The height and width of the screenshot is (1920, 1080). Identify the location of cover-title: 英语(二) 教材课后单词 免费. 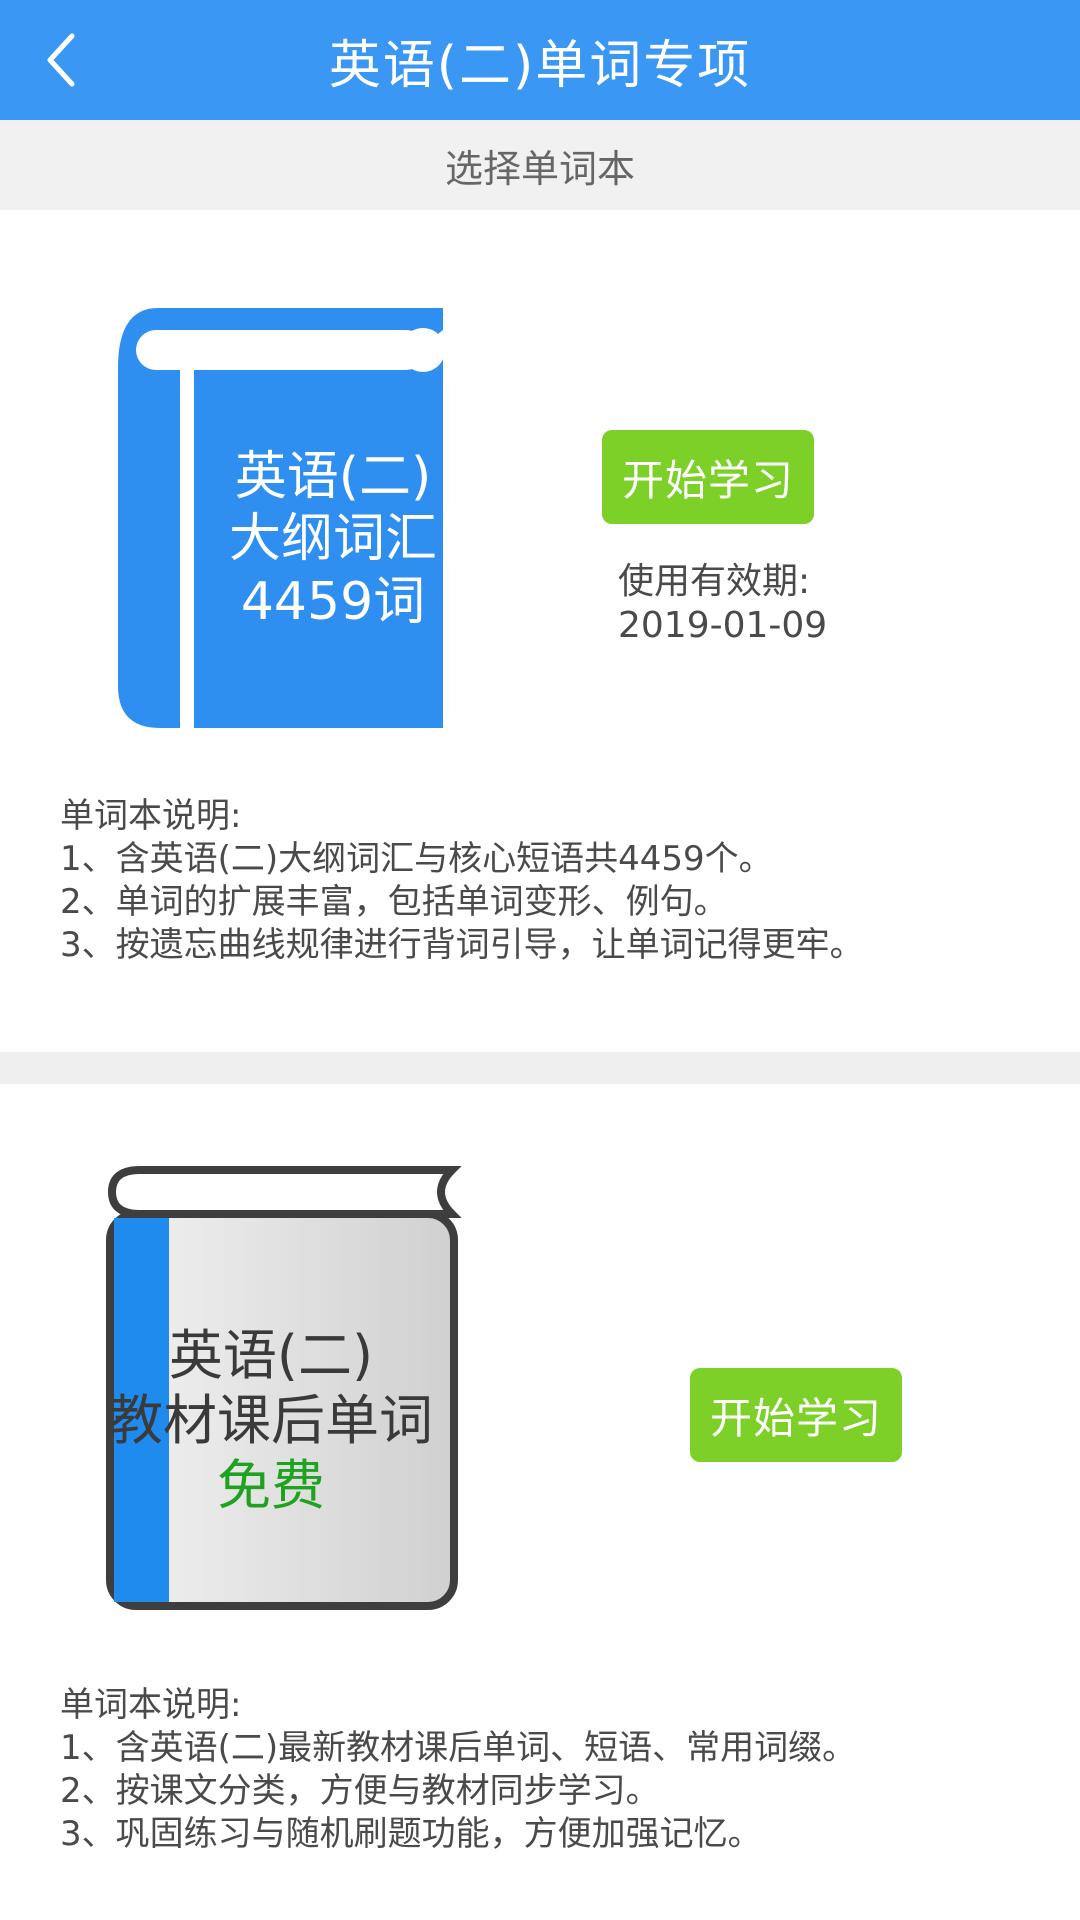
(271, 1421).